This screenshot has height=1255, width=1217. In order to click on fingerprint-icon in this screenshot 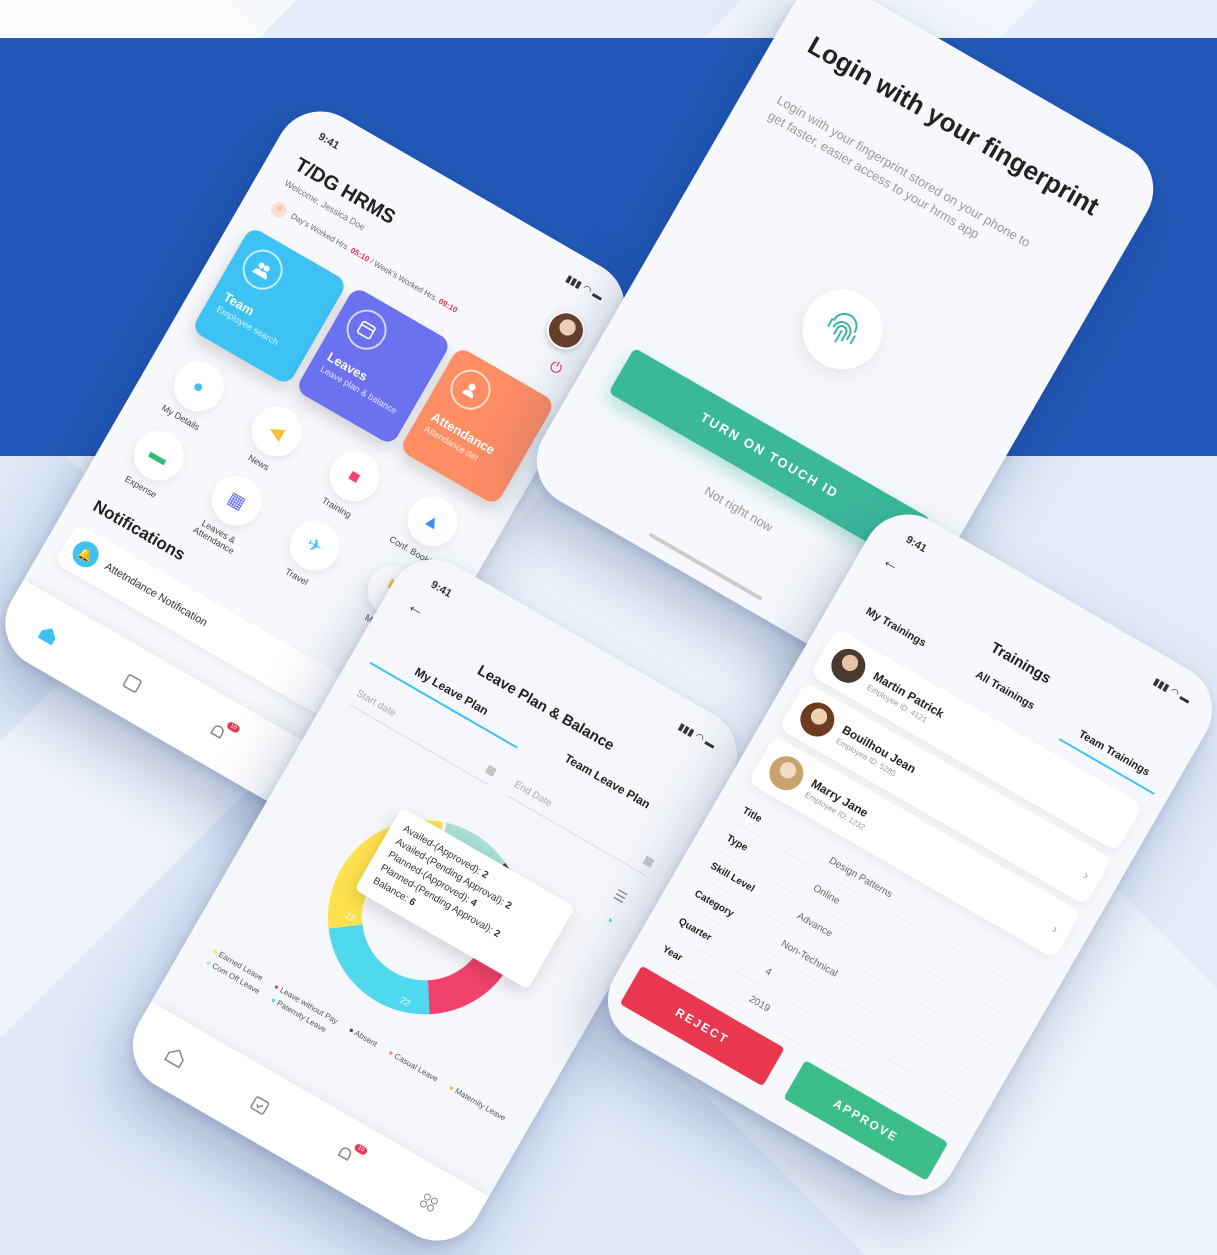, I will do `click(842, 329)`.